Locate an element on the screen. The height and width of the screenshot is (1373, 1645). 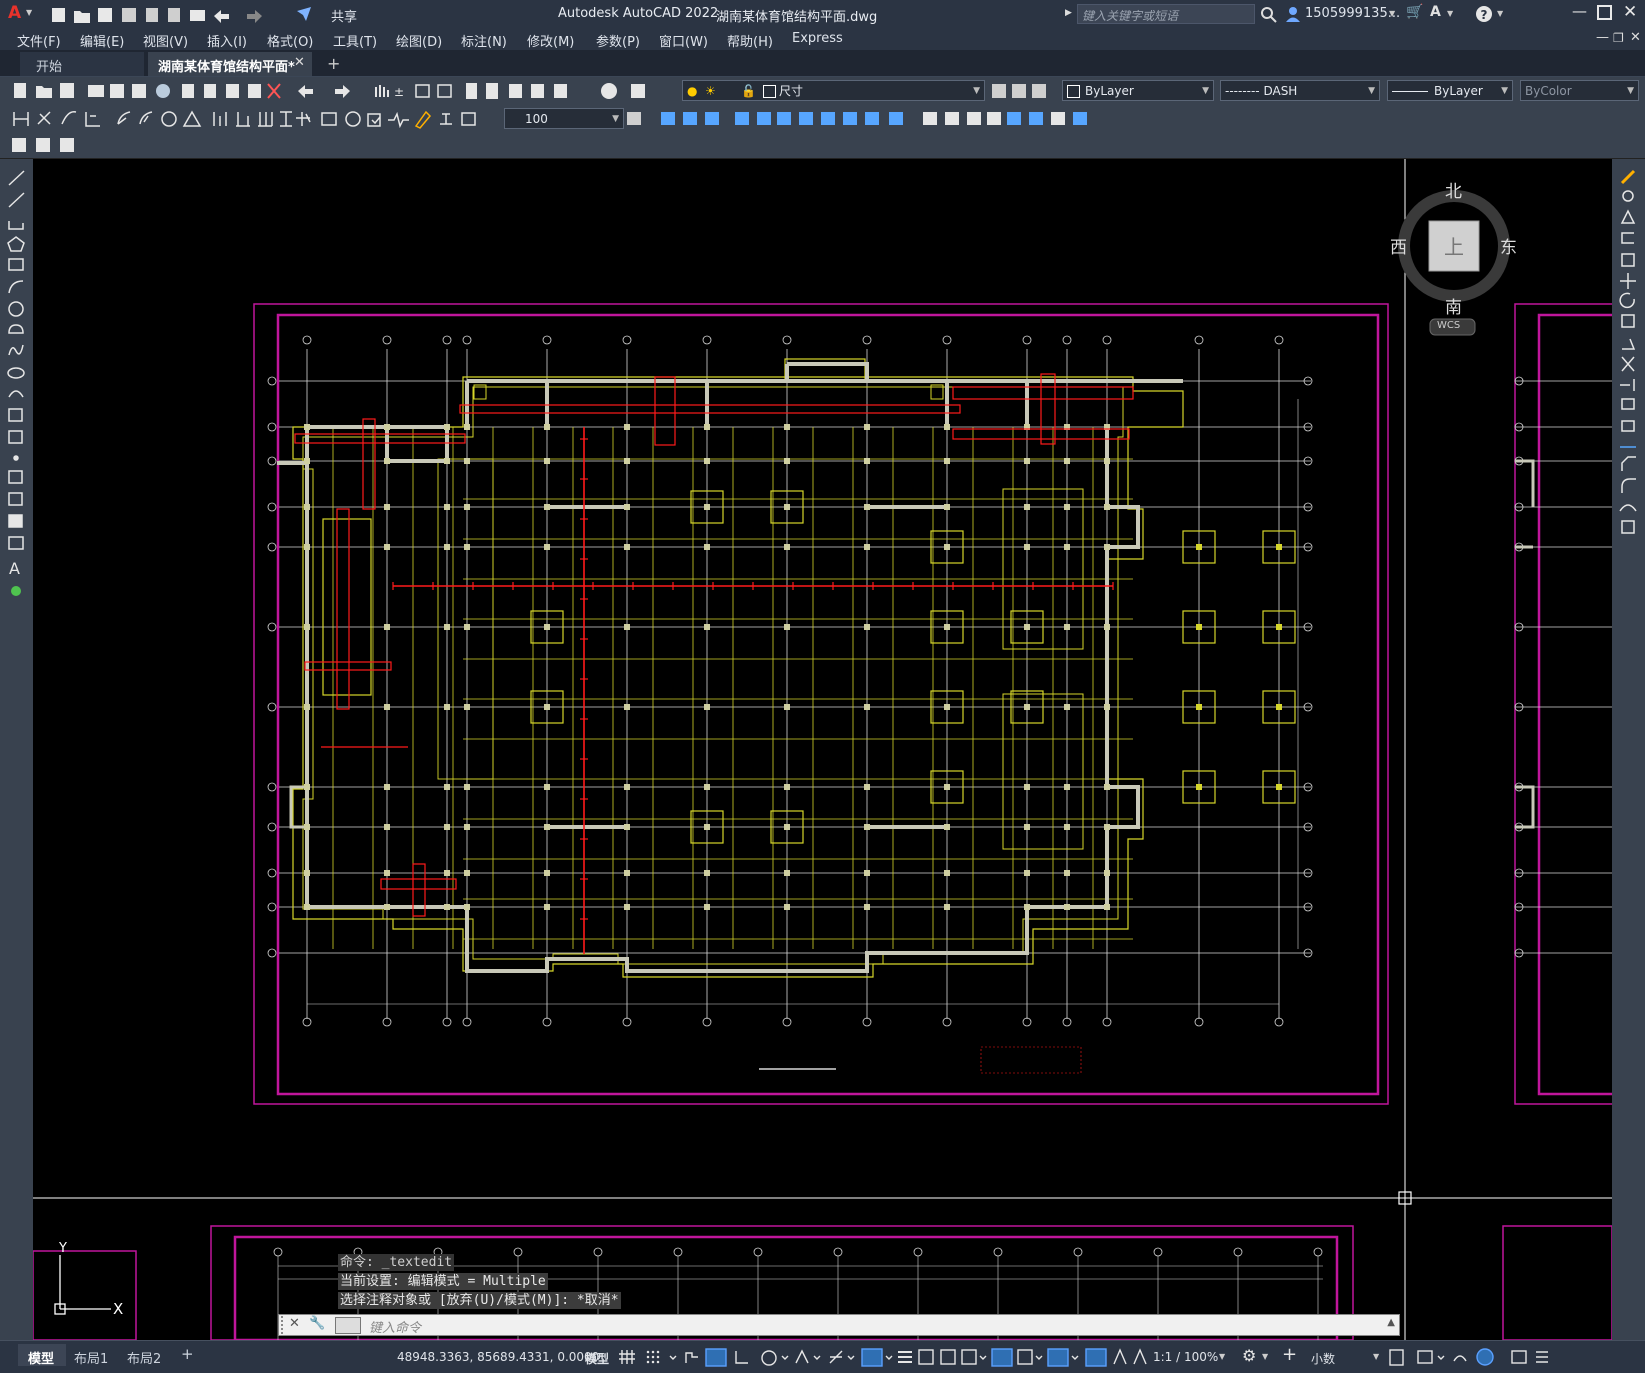
command-line: ✕ 🔧 键入命令 ▲ is located at coordinates (839, 1325).